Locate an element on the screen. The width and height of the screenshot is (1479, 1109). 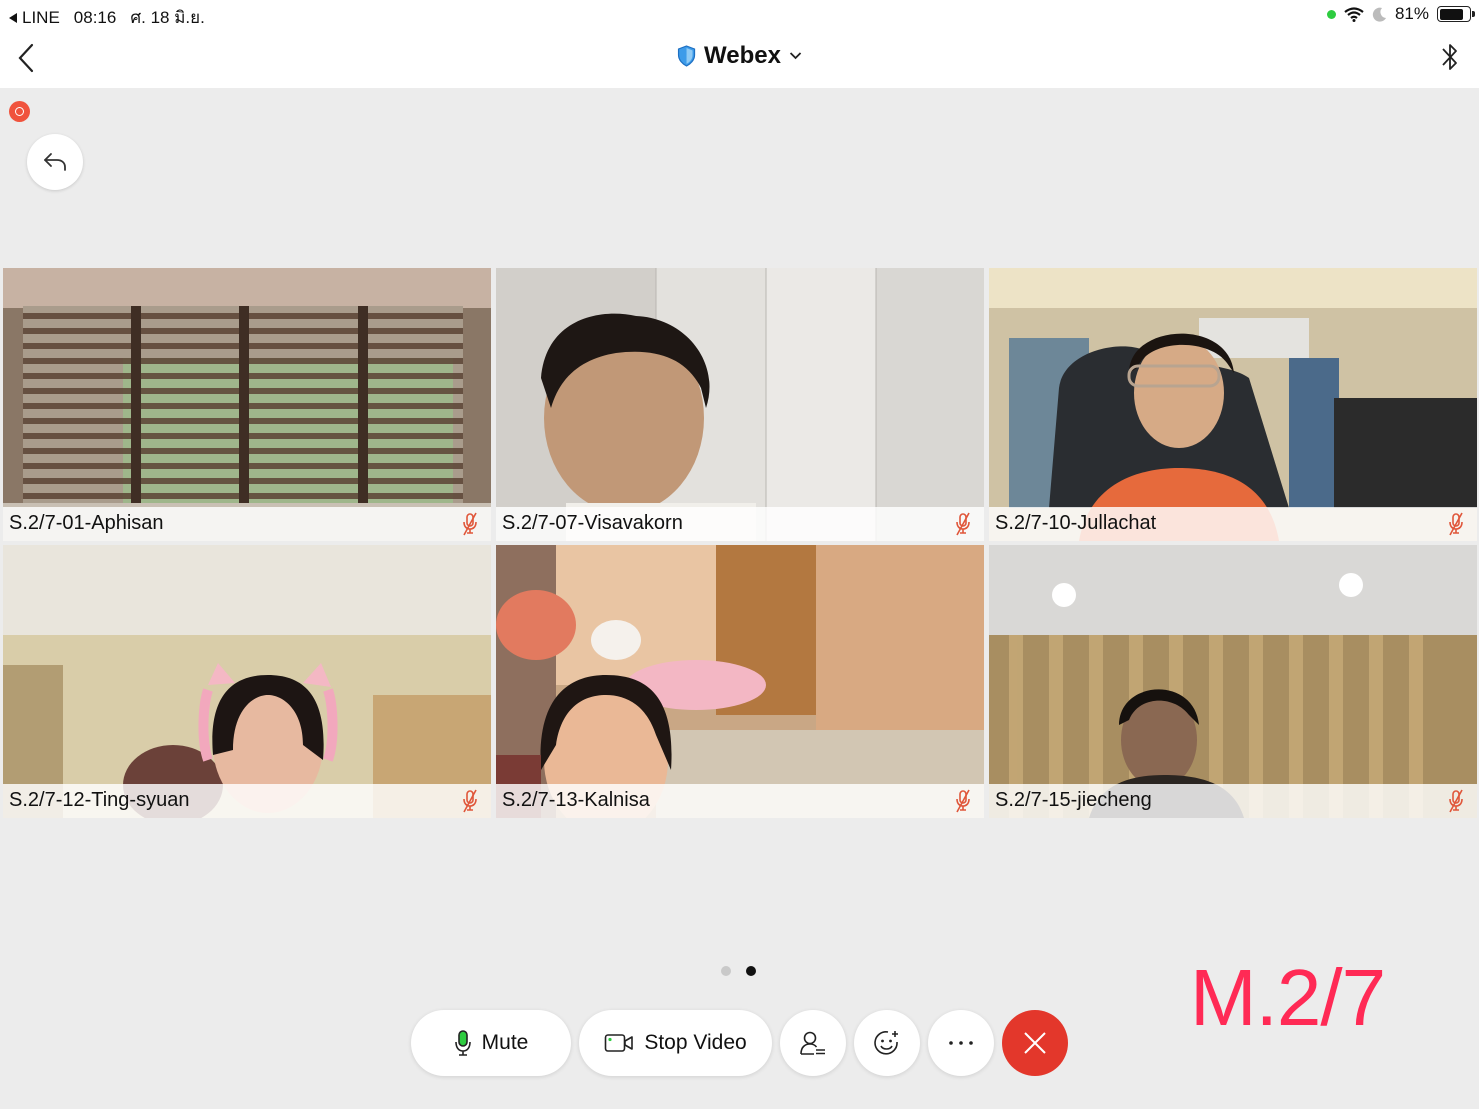
stop-video-label: Stop Video is located at coordinates (695, 1042).